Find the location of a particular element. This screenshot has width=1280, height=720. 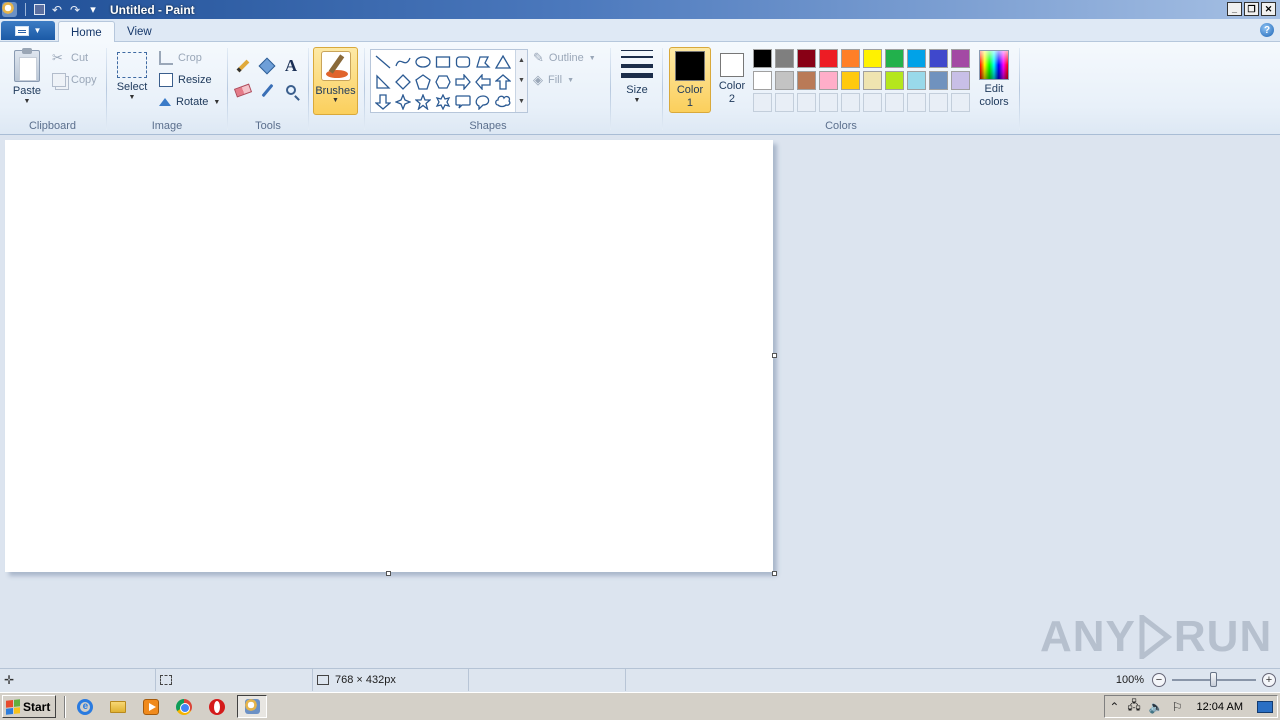

network-icon: 🖧 is located at coordinates (1133, 706).